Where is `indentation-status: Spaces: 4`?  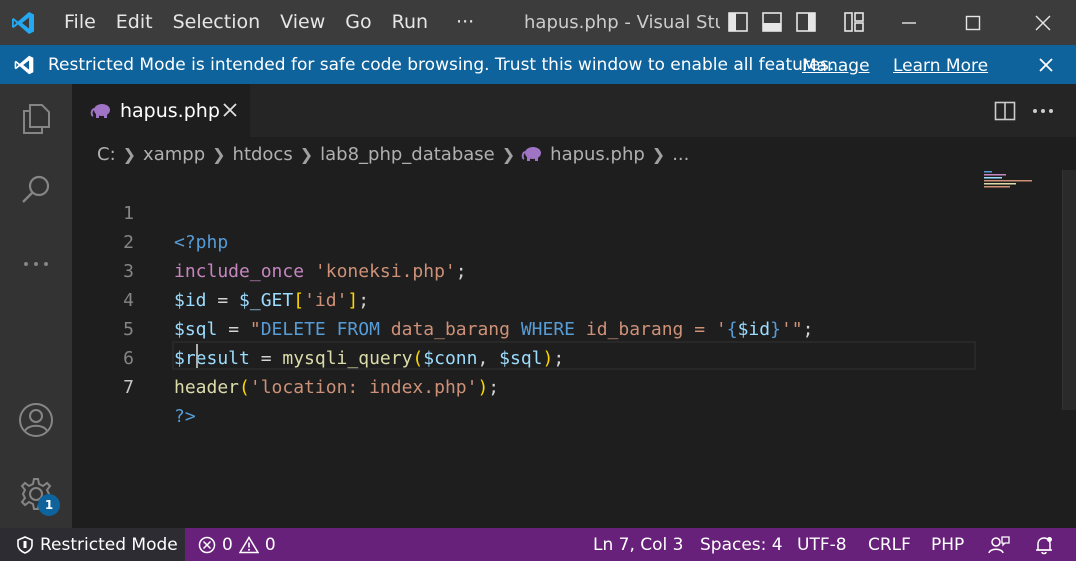 indentation-status: Spaces: 4 is located at coordinates (741, 544).